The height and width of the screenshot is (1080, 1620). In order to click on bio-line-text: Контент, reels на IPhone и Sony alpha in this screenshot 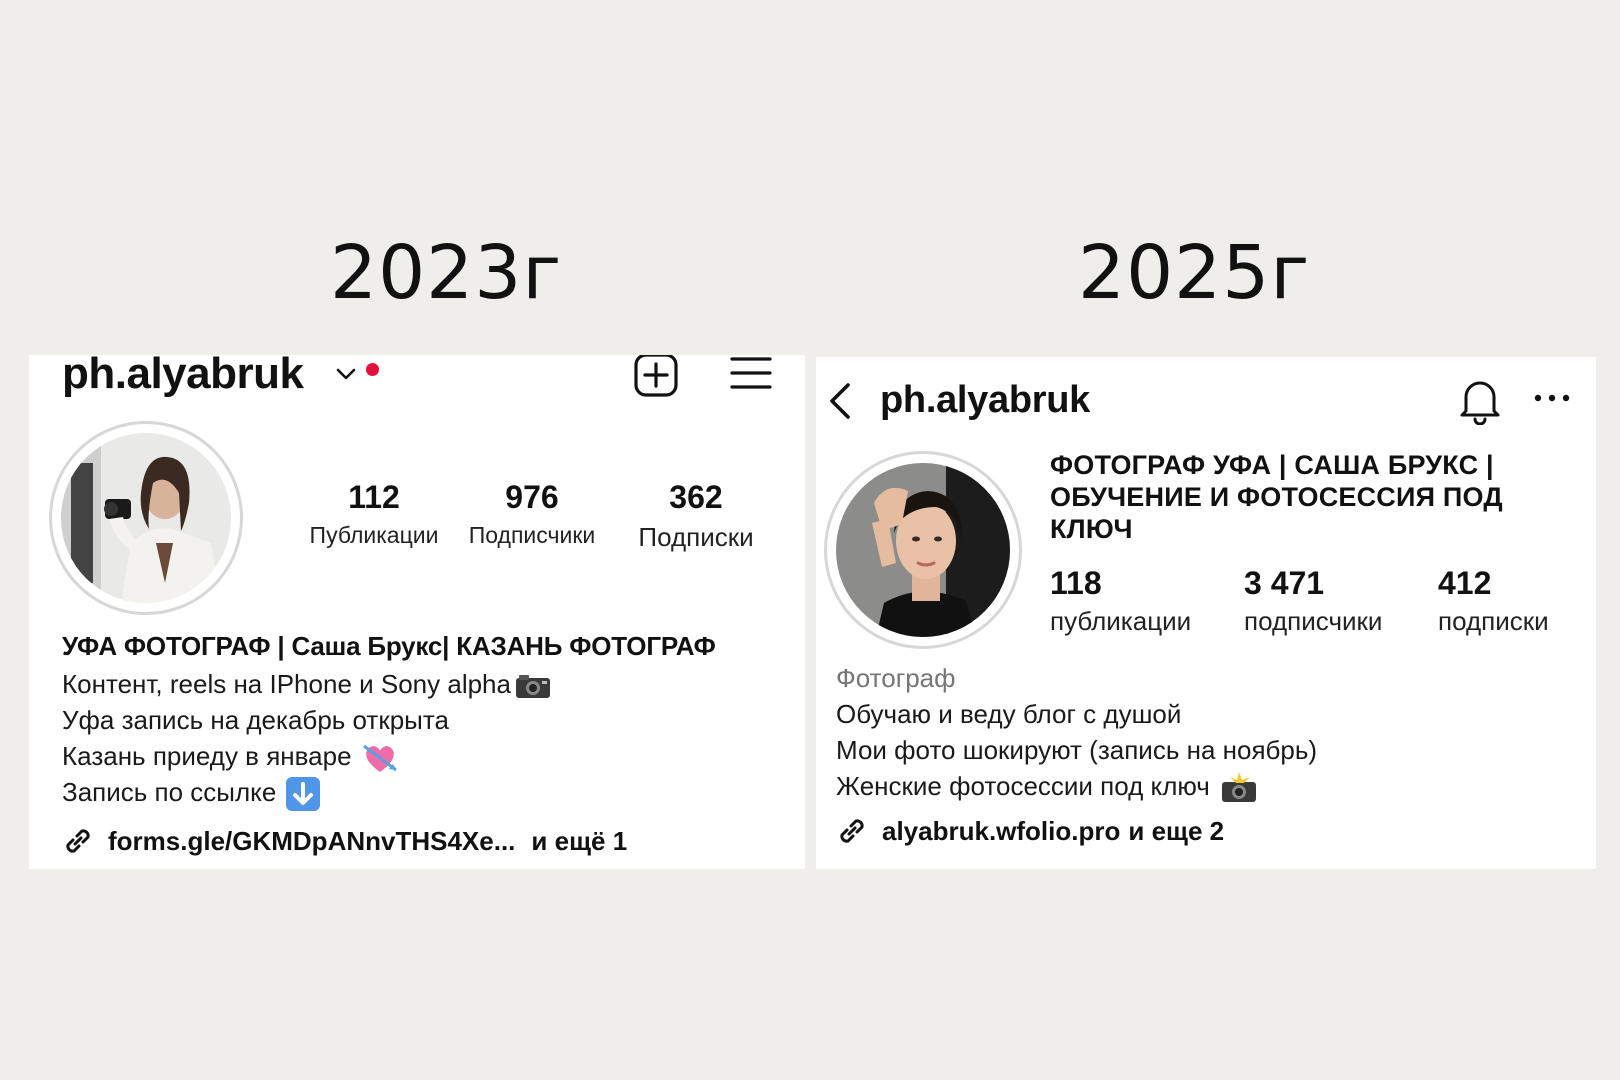, I will do `click(286, 684)`.